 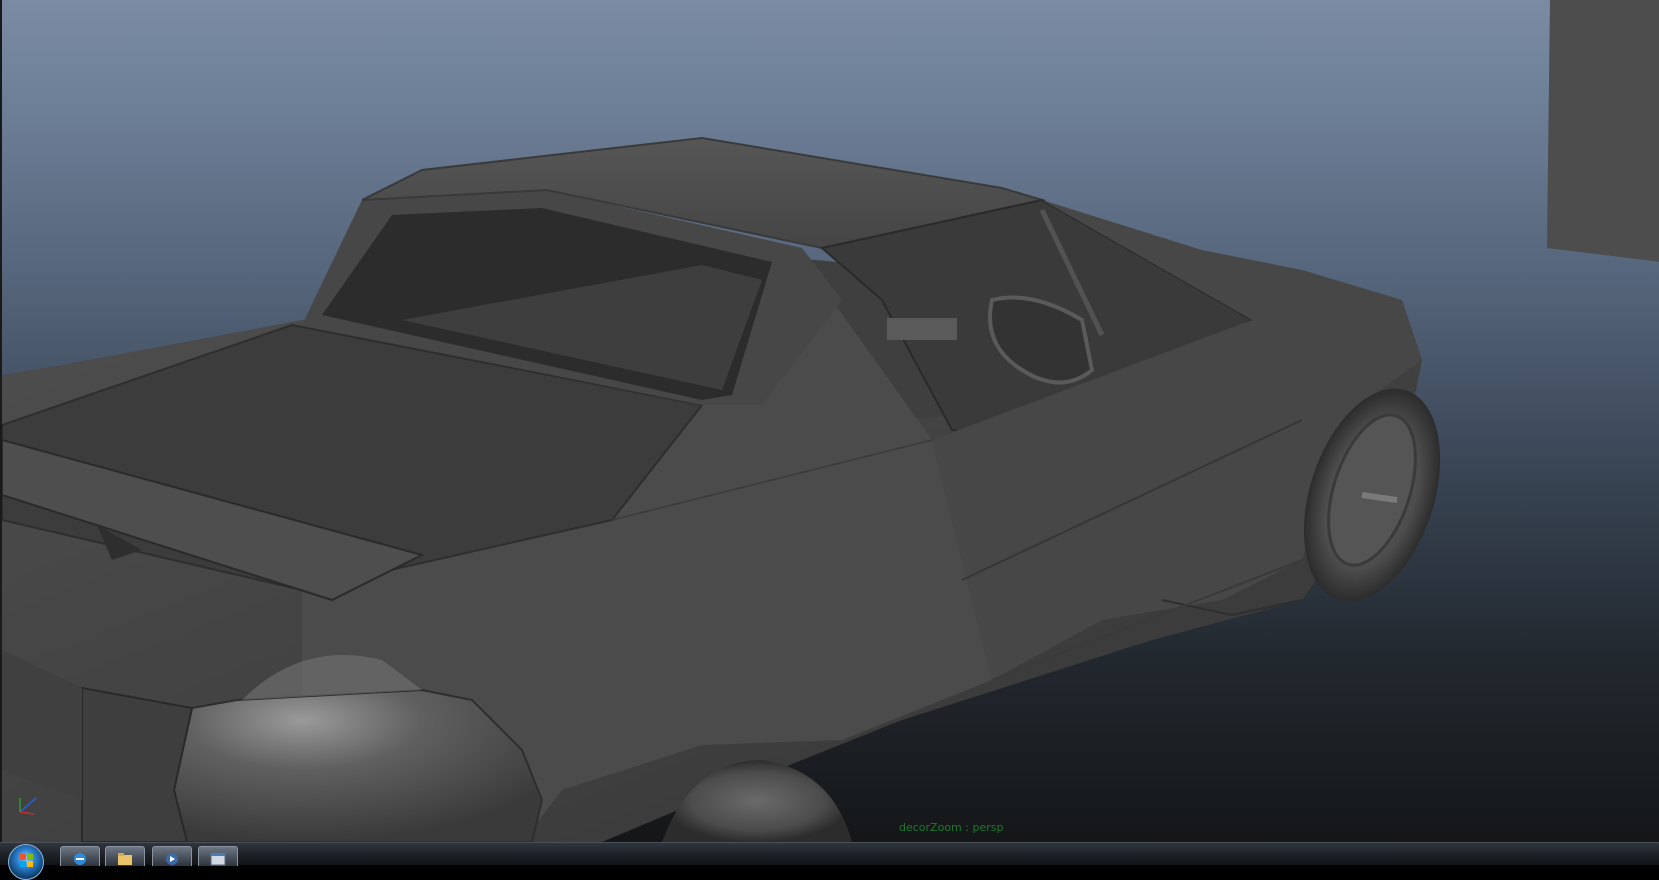 What do you see at coordinates (137, 764) in the screenshot?
I see `rear-bumper-panel` at bounding box center [137, 764].